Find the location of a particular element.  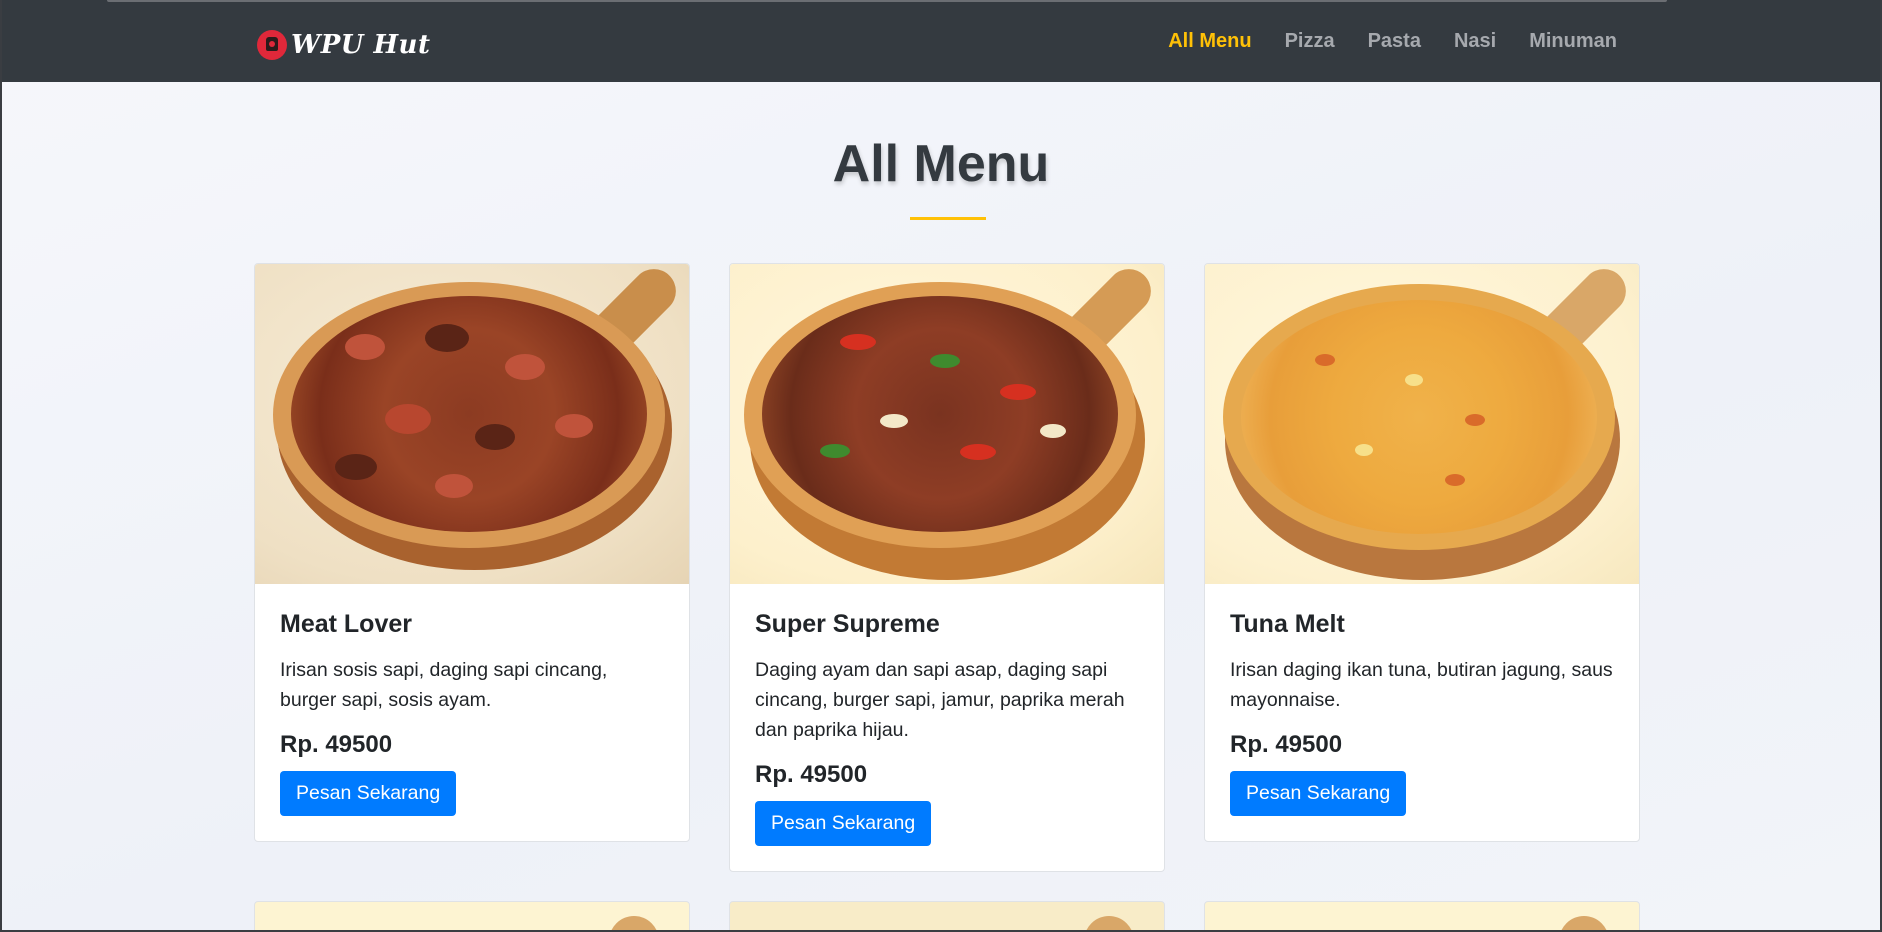

nav-link-nasi: Nasi is located at coordinates (1475, 41).